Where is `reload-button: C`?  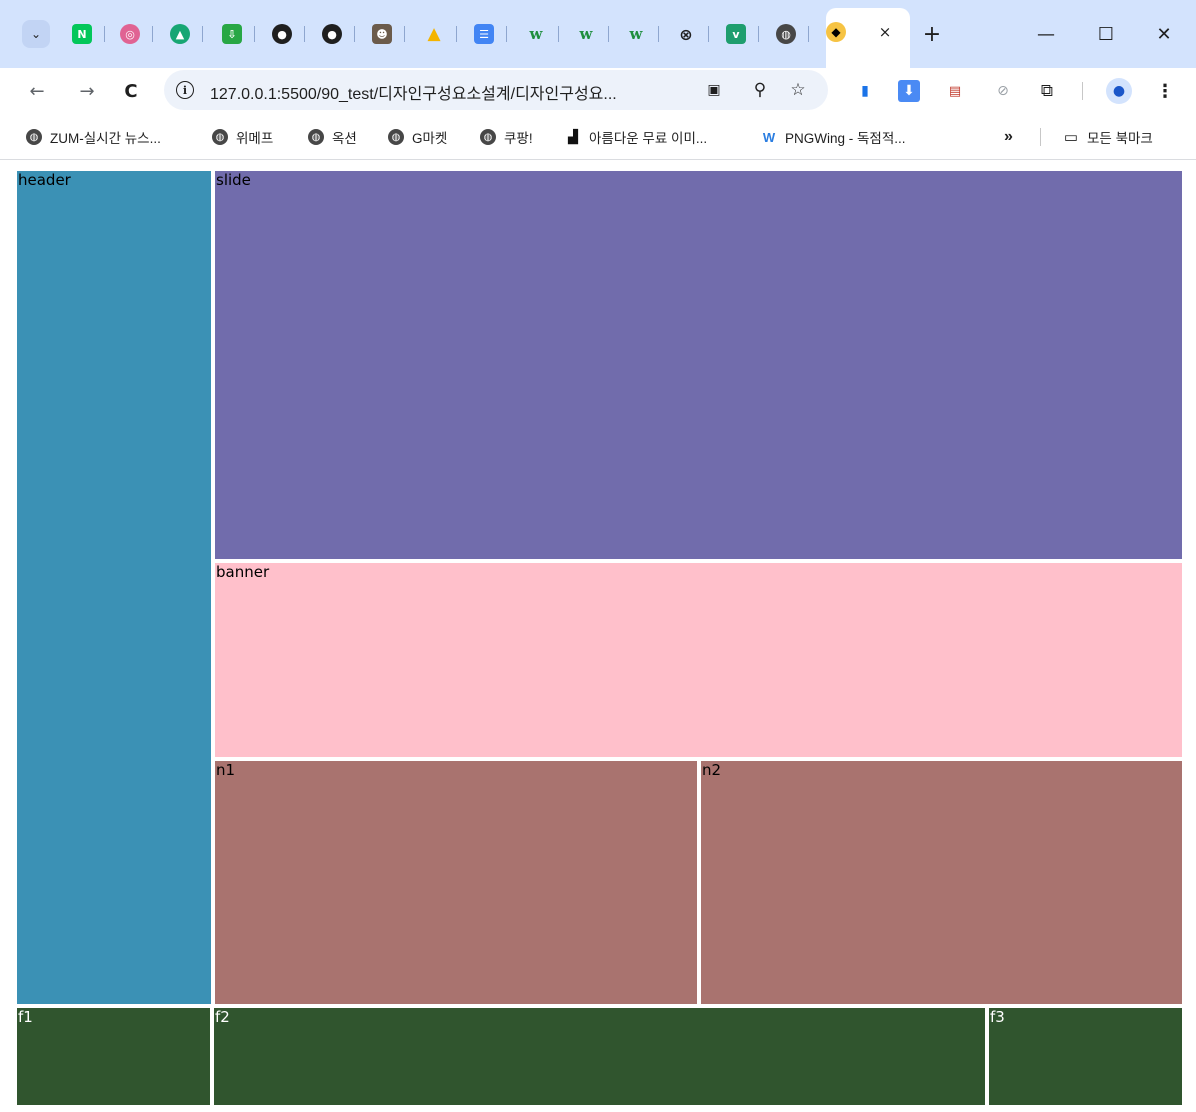
reload-button: C is located at coordinates (131, 91).